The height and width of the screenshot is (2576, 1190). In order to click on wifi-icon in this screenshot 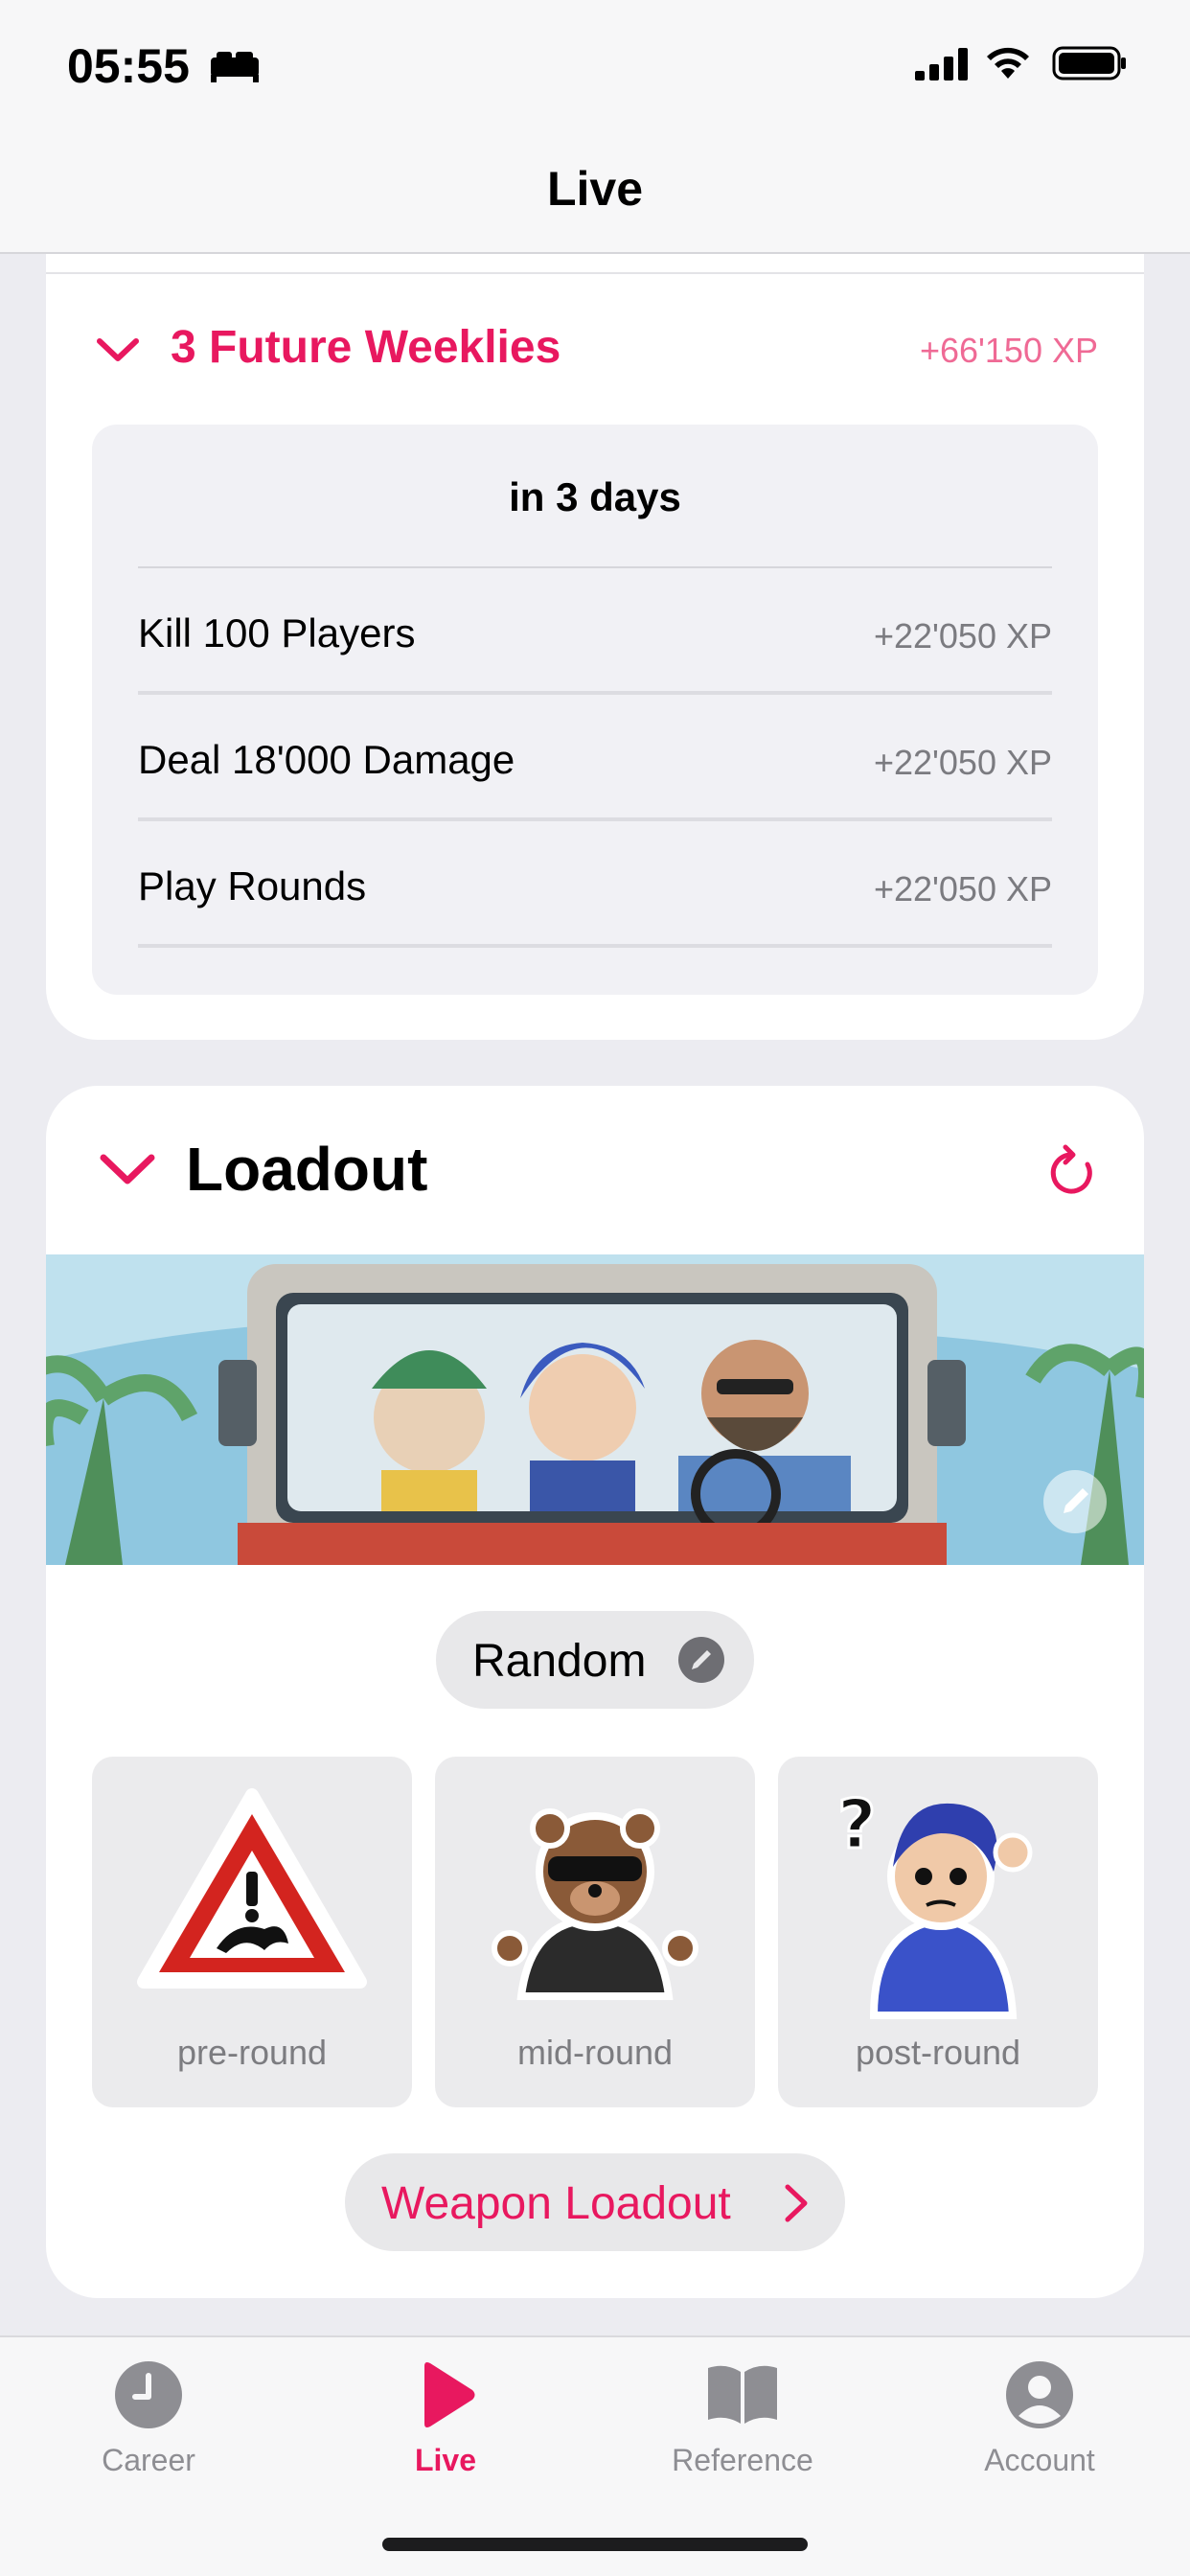, I will do `click(1008, 63)`.